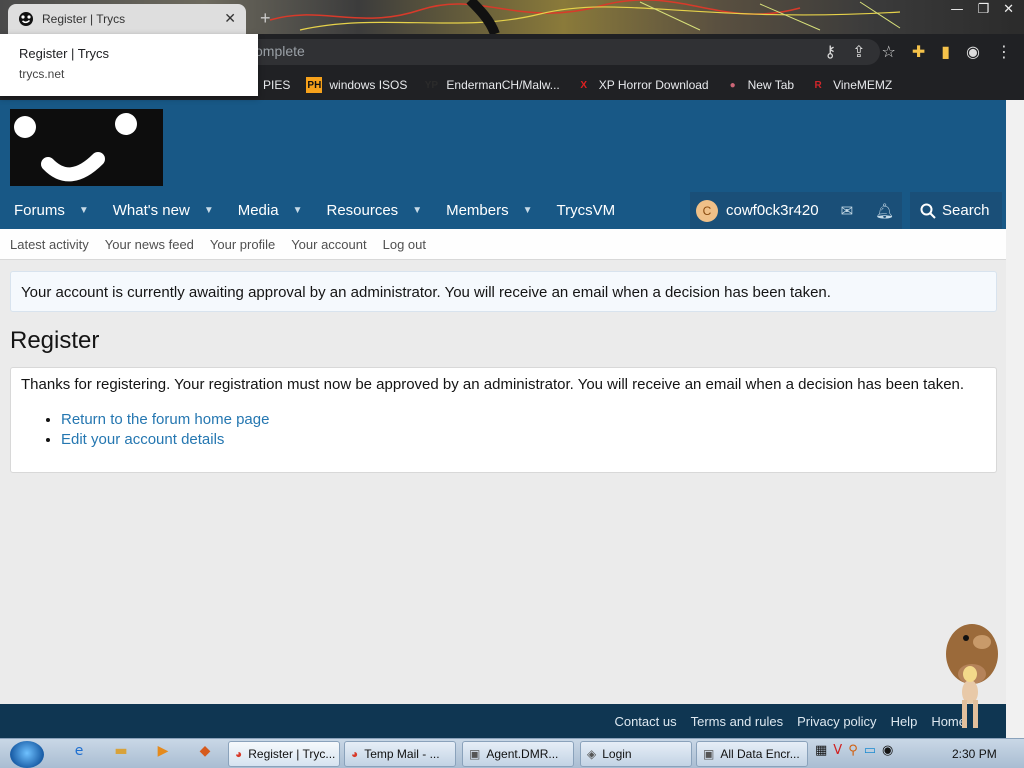 Image resolution: width=1024 pixels, height=768 pixels. Describe the element at coordinates (127, 19) in the screenshot. I see `browser-tab-active: Register | Trycs ✕` at that location.